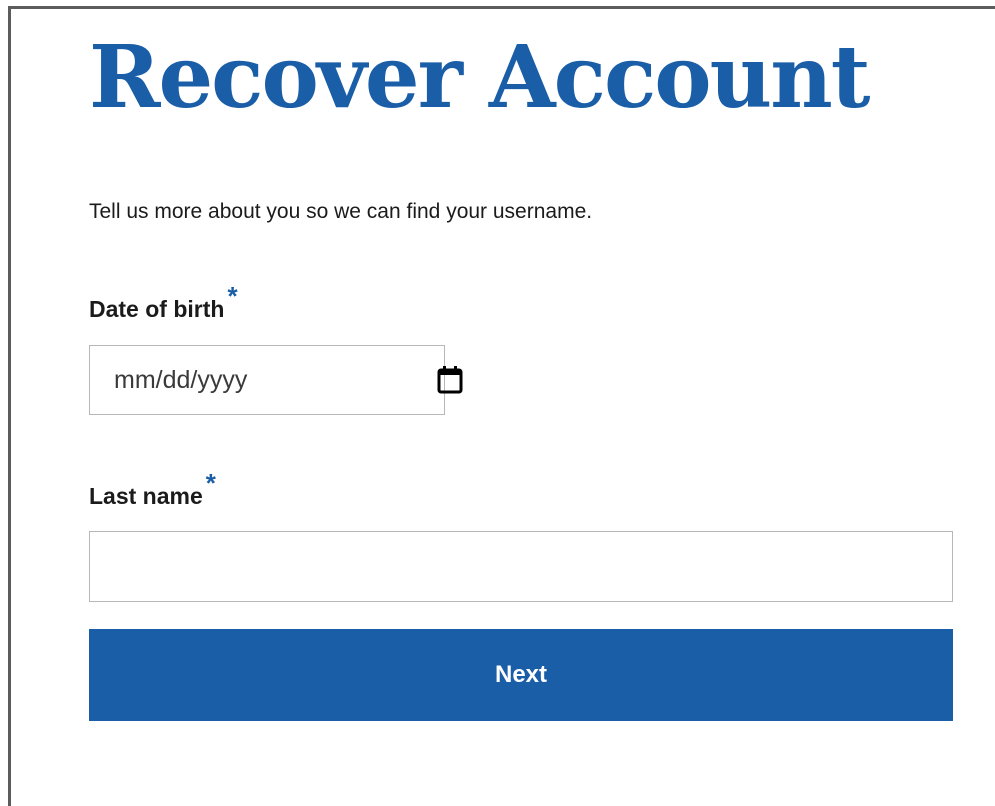 This screenshot has width=995, height=806. I want to click on last-name-input, so click(521, 566).